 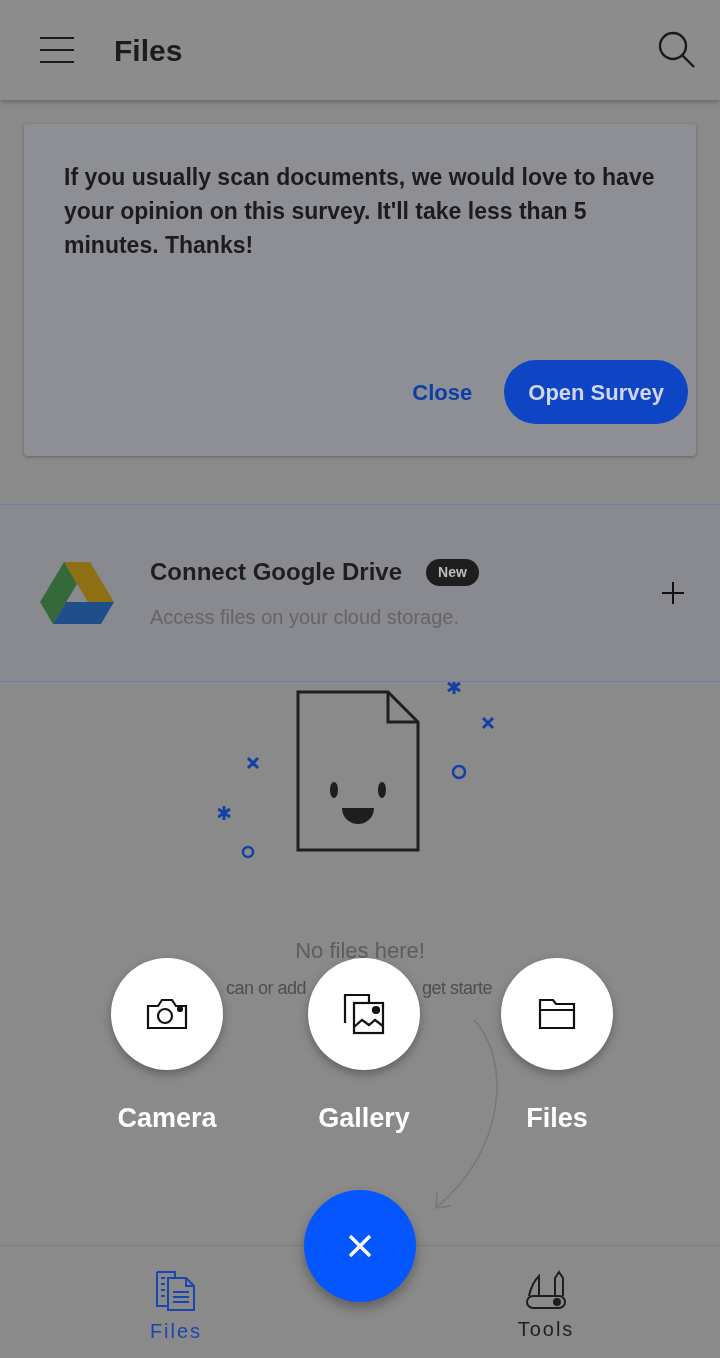 What do you see at coordinates (596, 392) in the screenshot?
I see `open-survey-button: Open Survey` at bounding box center [596, 392].